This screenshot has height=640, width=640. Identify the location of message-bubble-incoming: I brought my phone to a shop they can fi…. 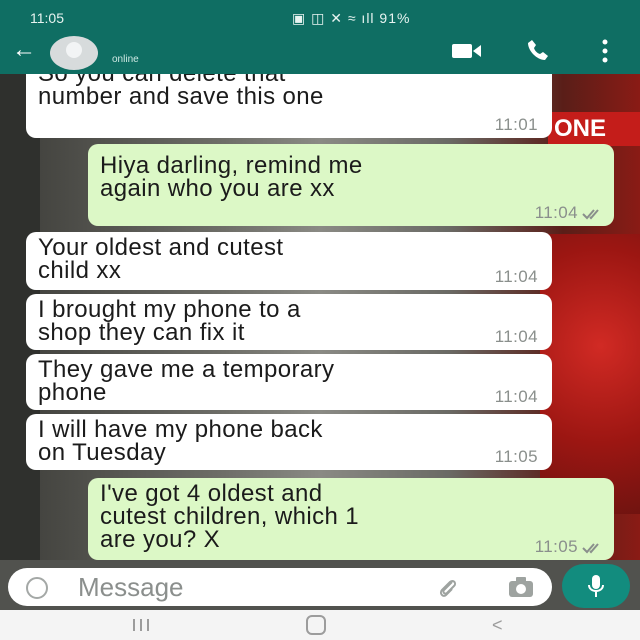
(289, 322).